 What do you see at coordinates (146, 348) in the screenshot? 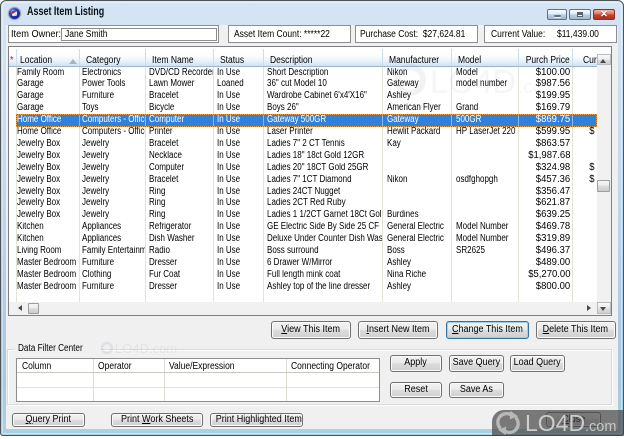
I see `svg-text: LO4D.com` at bounding box center [146, 348].